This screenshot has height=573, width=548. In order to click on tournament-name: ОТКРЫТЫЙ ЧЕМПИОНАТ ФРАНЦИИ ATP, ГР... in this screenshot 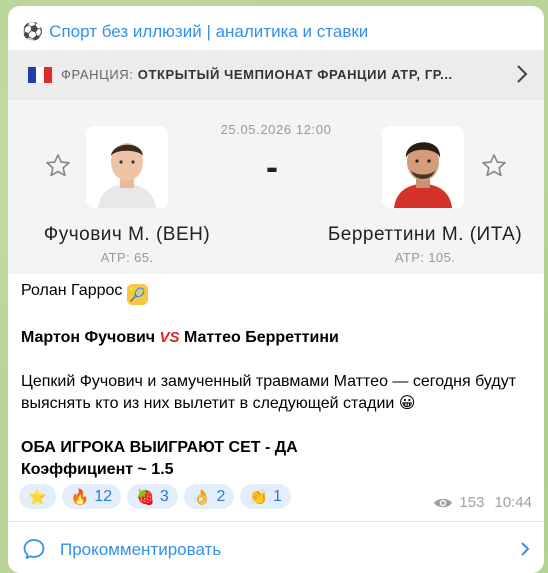, I will do `click(295, 74)`.